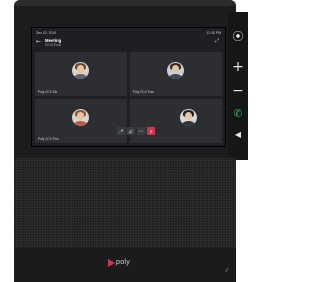  I want to click on end-call-icon: ✕, so click(151, 131).